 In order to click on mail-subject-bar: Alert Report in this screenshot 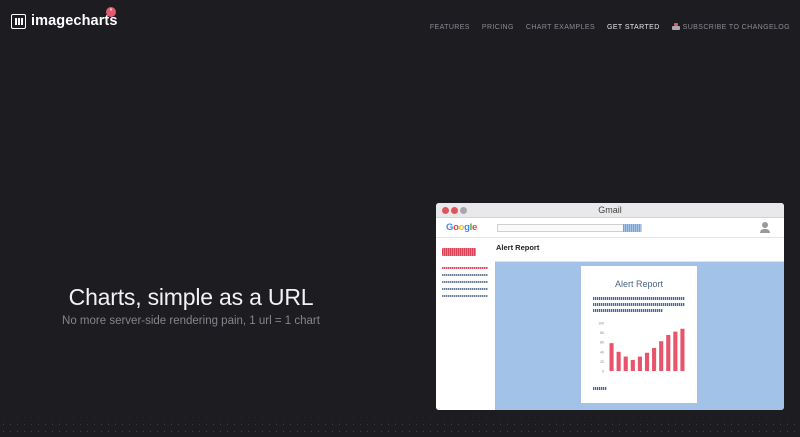, I will do `click(639, 250)`.